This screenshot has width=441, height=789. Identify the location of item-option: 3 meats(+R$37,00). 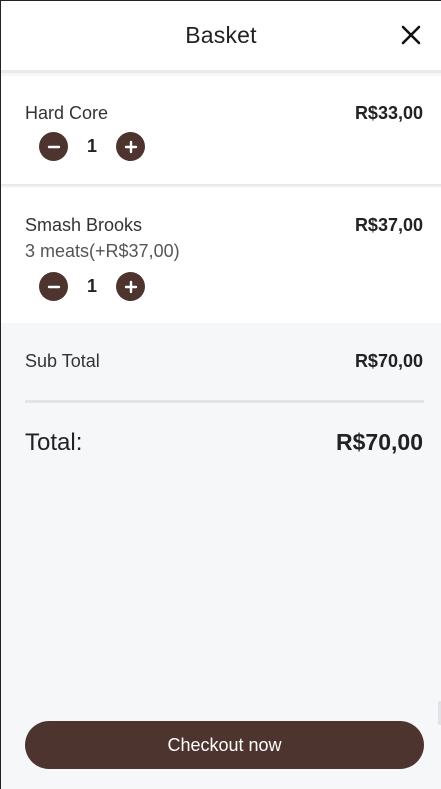
(102, 251).